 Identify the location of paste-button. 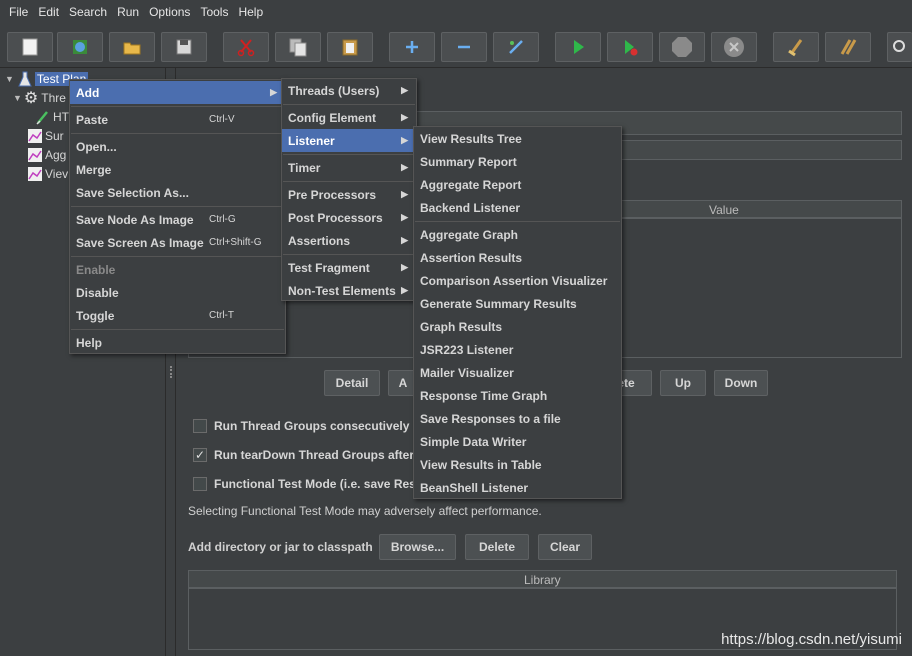
(350, 47).